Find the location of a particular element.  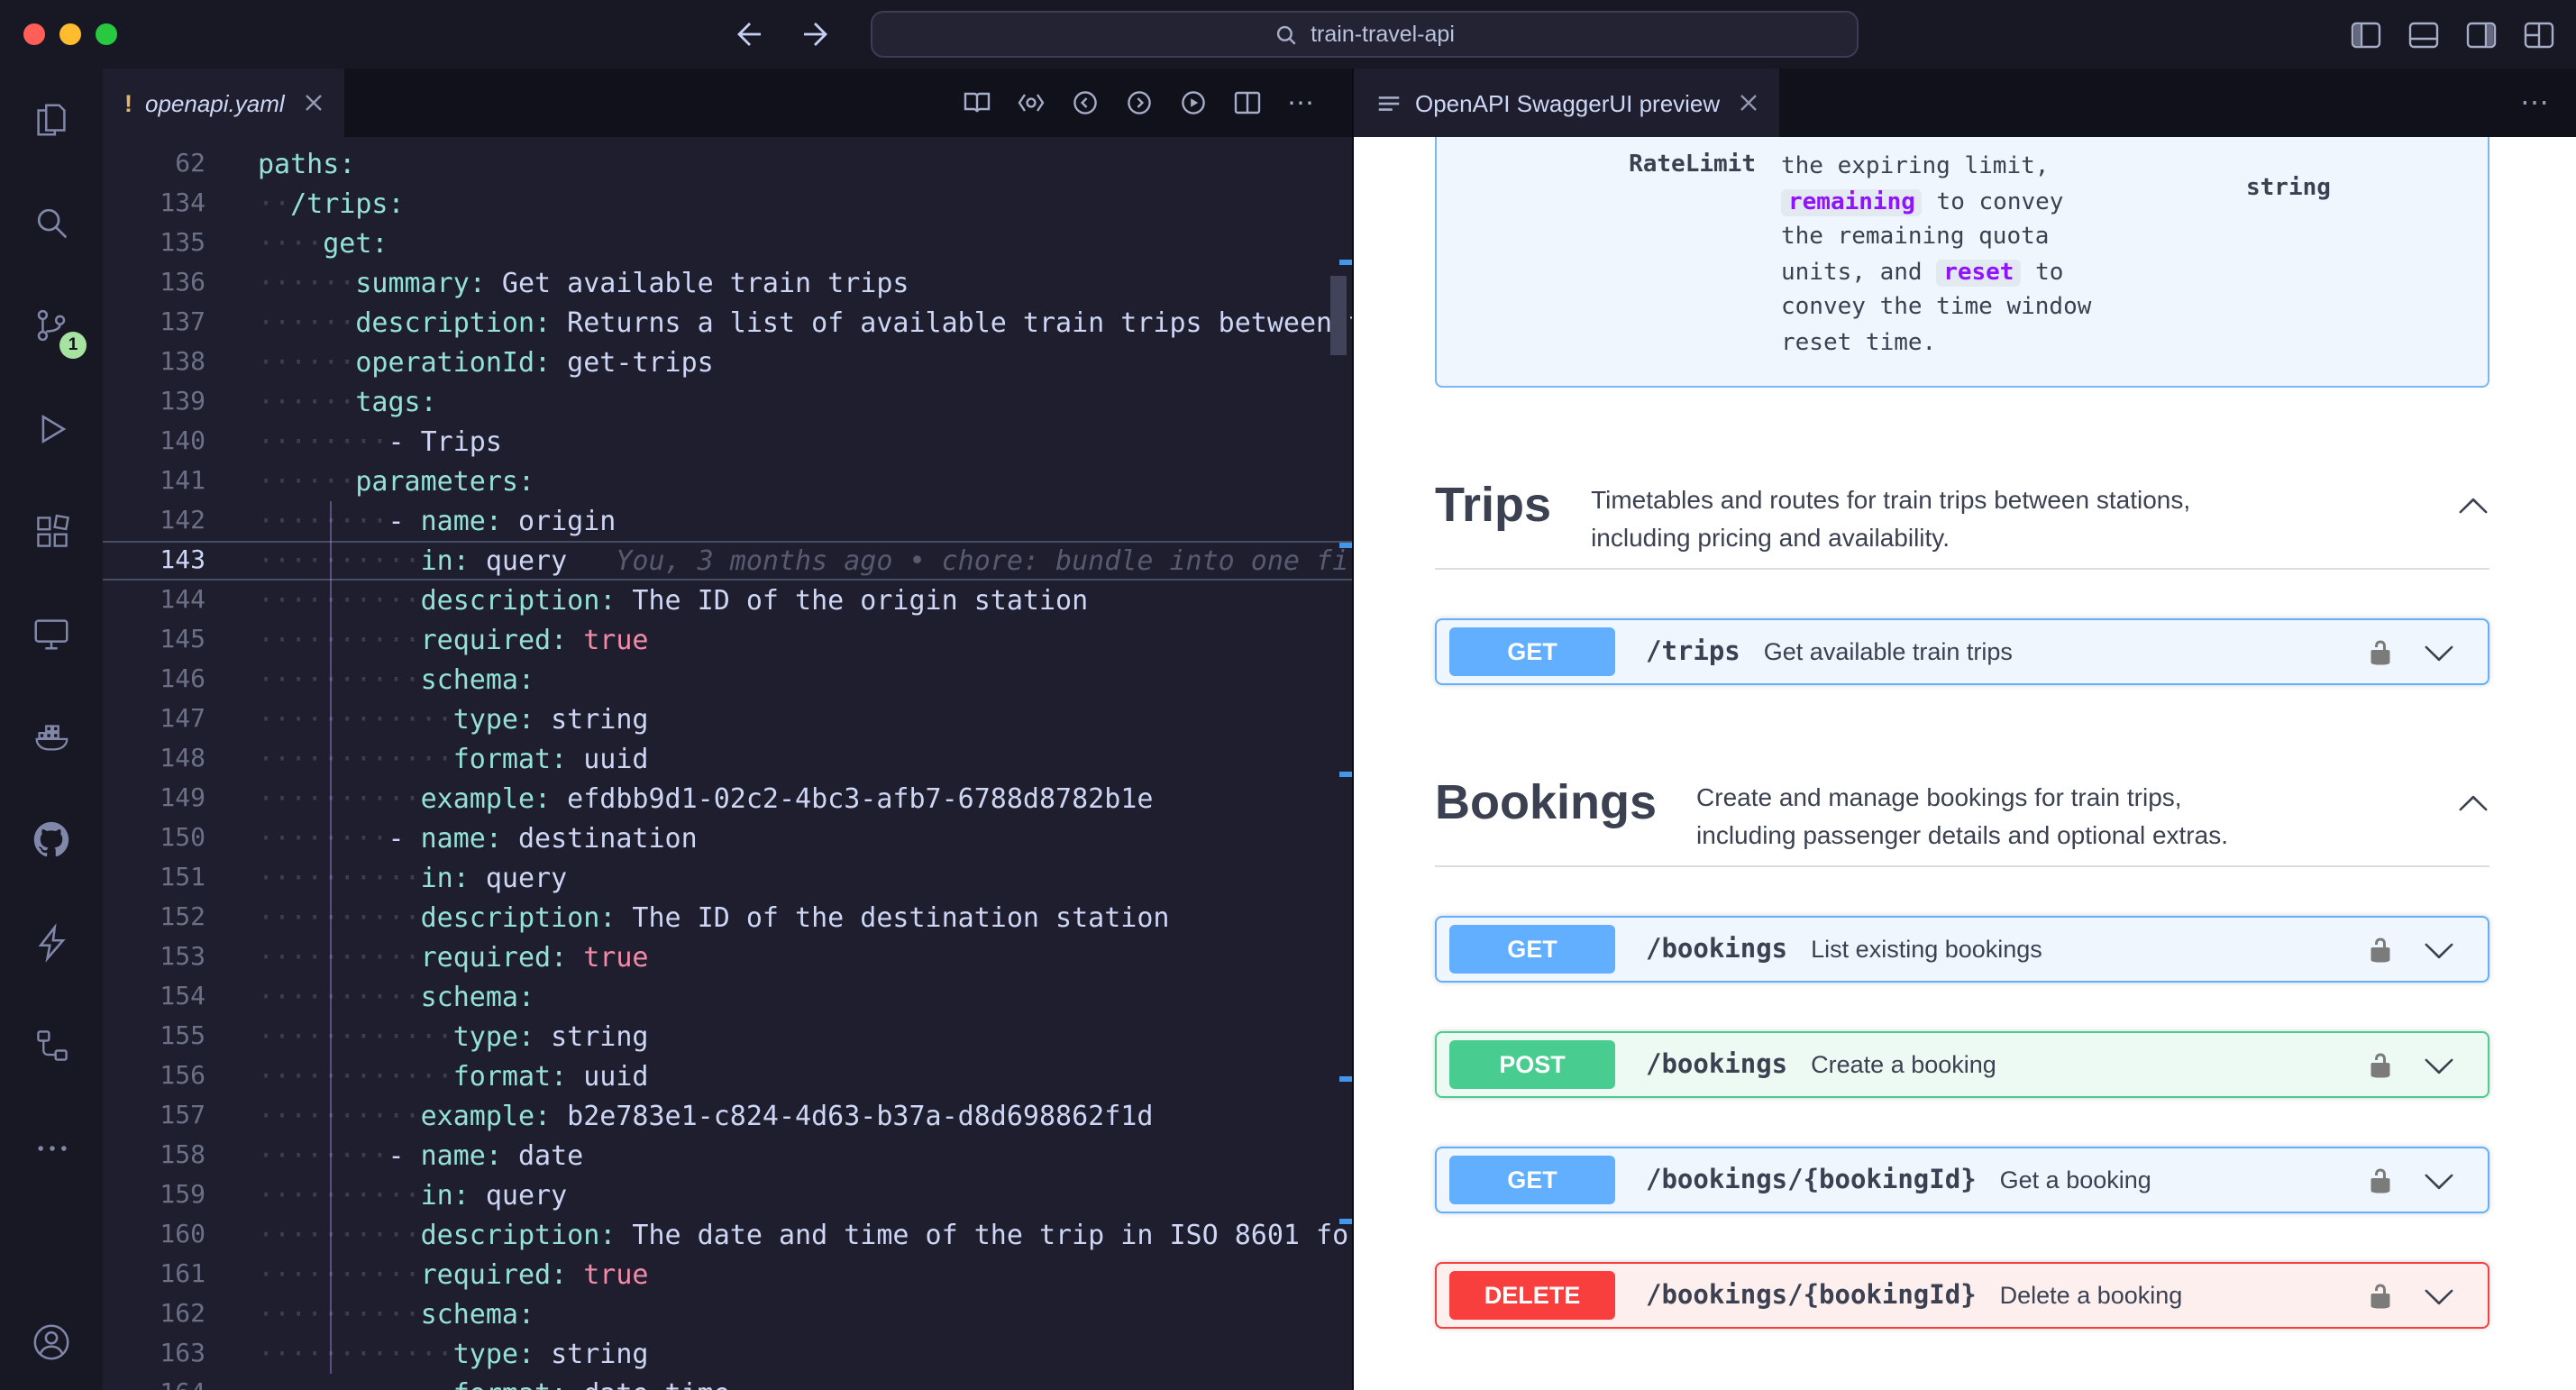

search-icon is located at coordinates (51, 222).